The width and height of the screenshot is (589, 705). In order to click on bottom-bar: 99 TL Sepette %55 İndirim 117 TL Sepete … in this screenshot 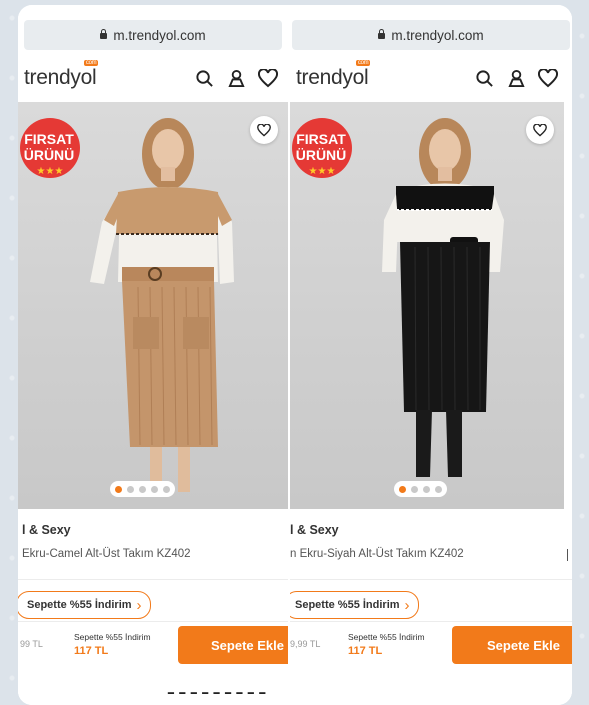, I will do `click(153, 645)`.